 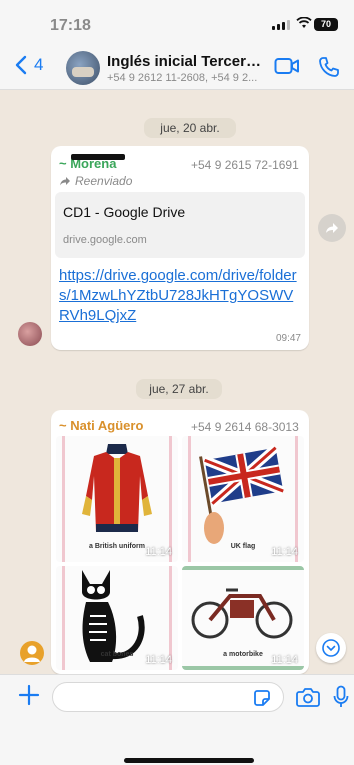 What do you see at coordinates (70, 25) in the screenshot?
I see `status-time: 17:18` at bounding box center [70, 25].